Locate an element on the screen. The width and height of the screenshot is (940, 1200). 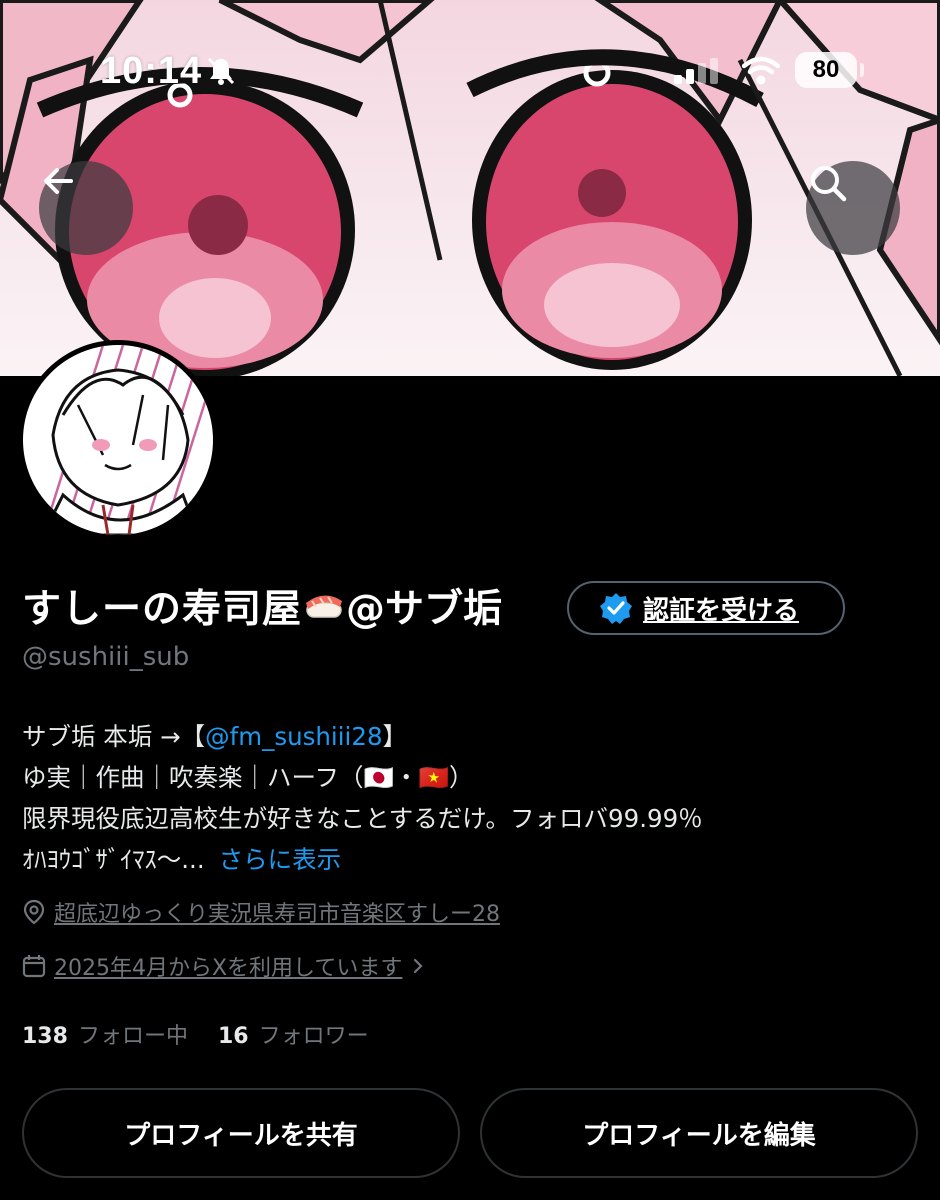
bio-line-4: ｵﾊﾖｳｺﾞｻﾞｲﾏｽ〜... さらに表示 is located at coordinates (362, 859).